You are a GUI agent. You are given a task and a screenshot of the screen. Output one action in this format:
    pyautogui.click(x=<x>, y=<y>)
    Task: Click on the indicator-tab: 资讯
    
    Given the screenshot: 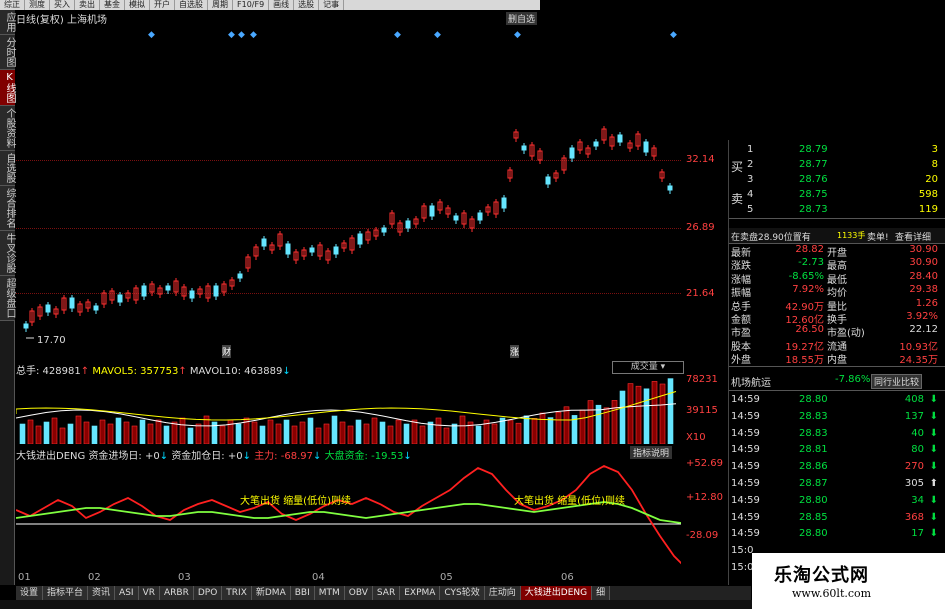 What is the action you would take?
    pyautogui.click(x=102, y=593)
    